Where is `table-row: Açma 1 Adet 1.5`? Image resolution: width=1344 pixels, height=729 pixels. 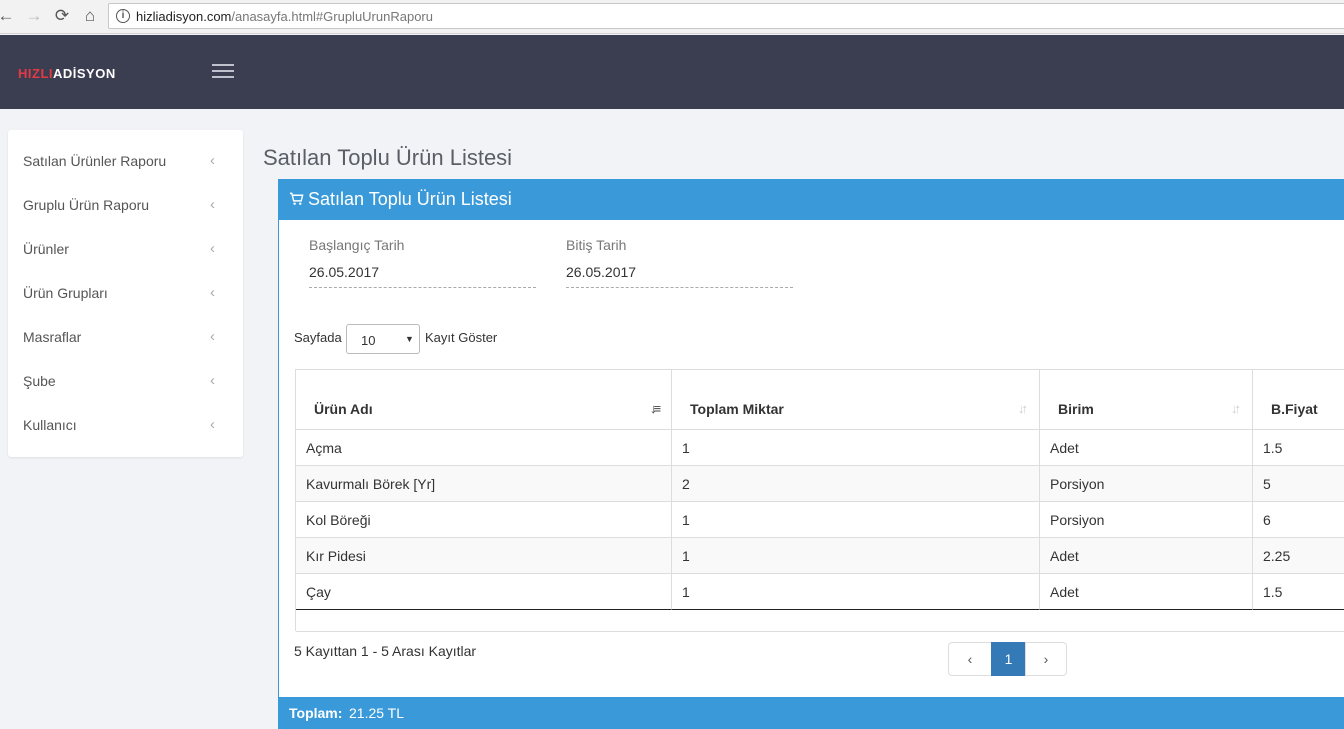 table-row: Açma 1 Adet 1.5 is located at coordinates (820, 448).